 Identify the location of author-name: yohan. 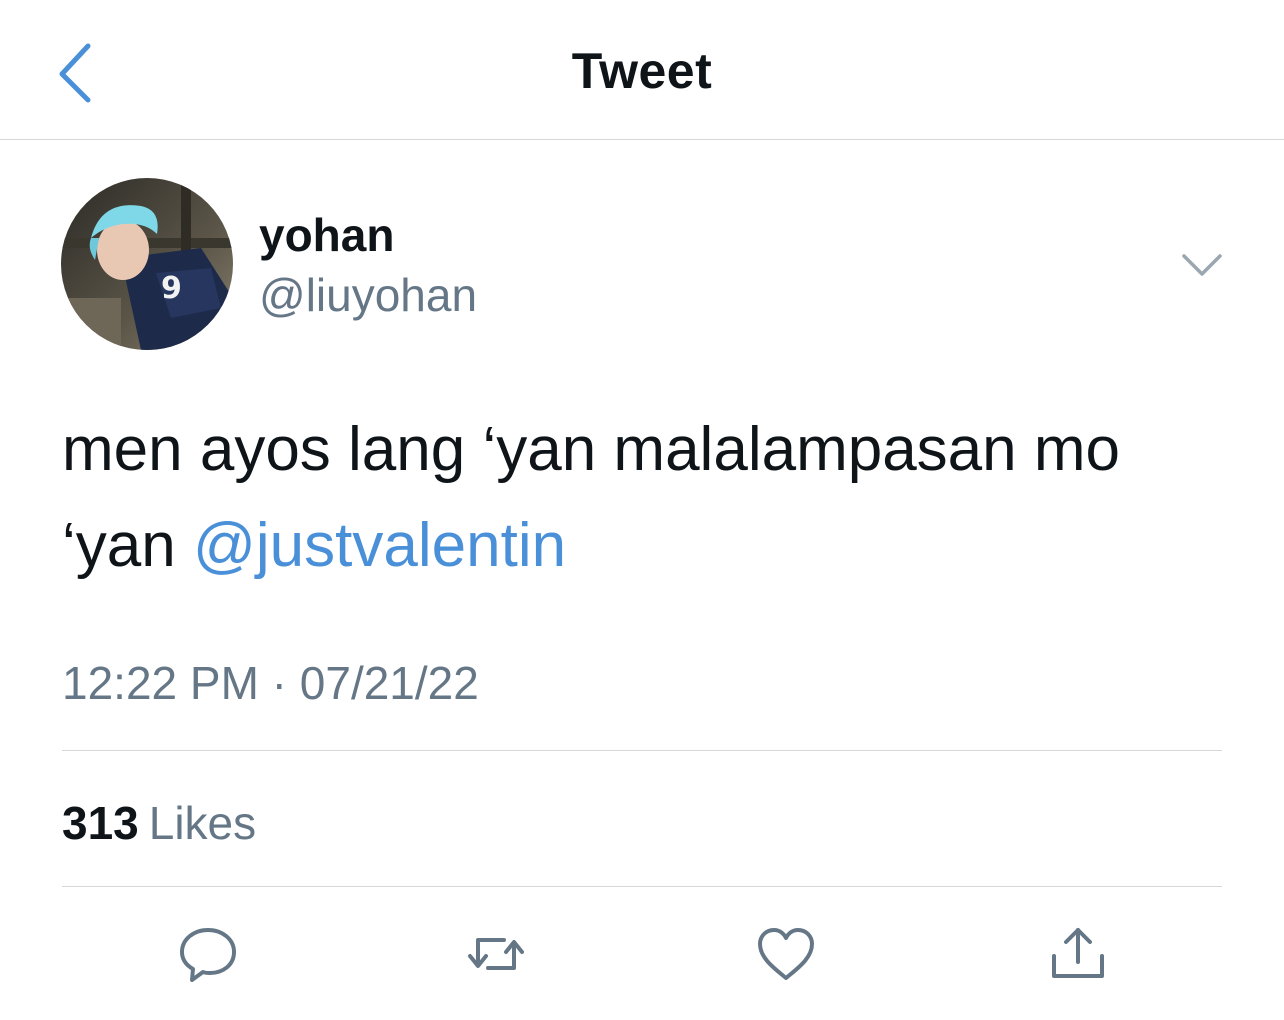
(326, 235).